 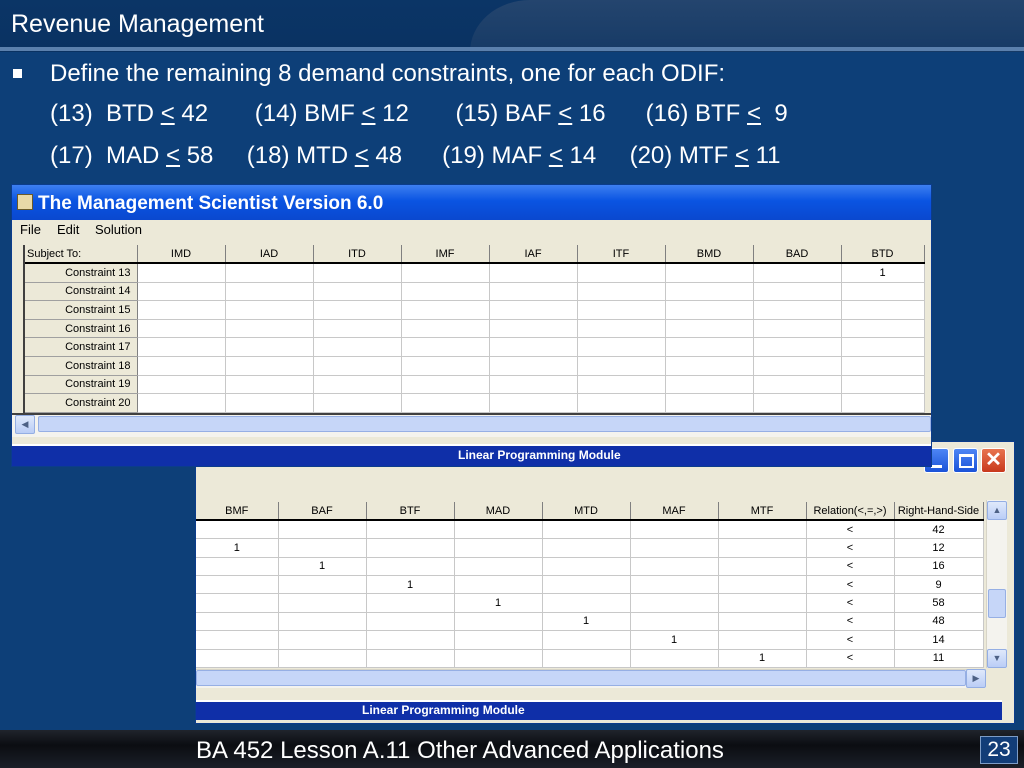 I want to click on column-header: ITF, so click(x=621, y=254).